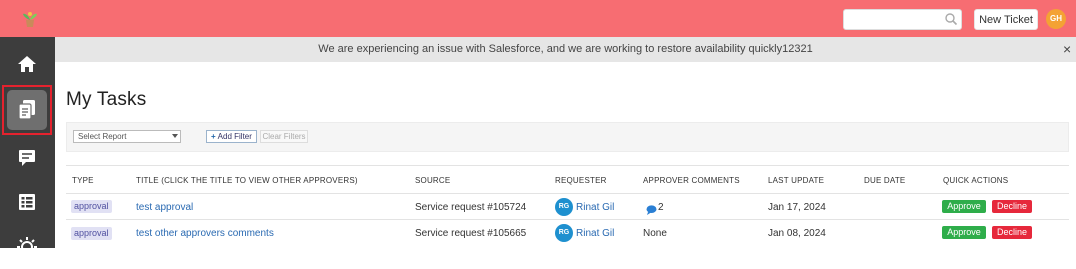  Describe the element at coordinates (175, 136) in the screenshot. I see `chevron-down-icon` at that location.